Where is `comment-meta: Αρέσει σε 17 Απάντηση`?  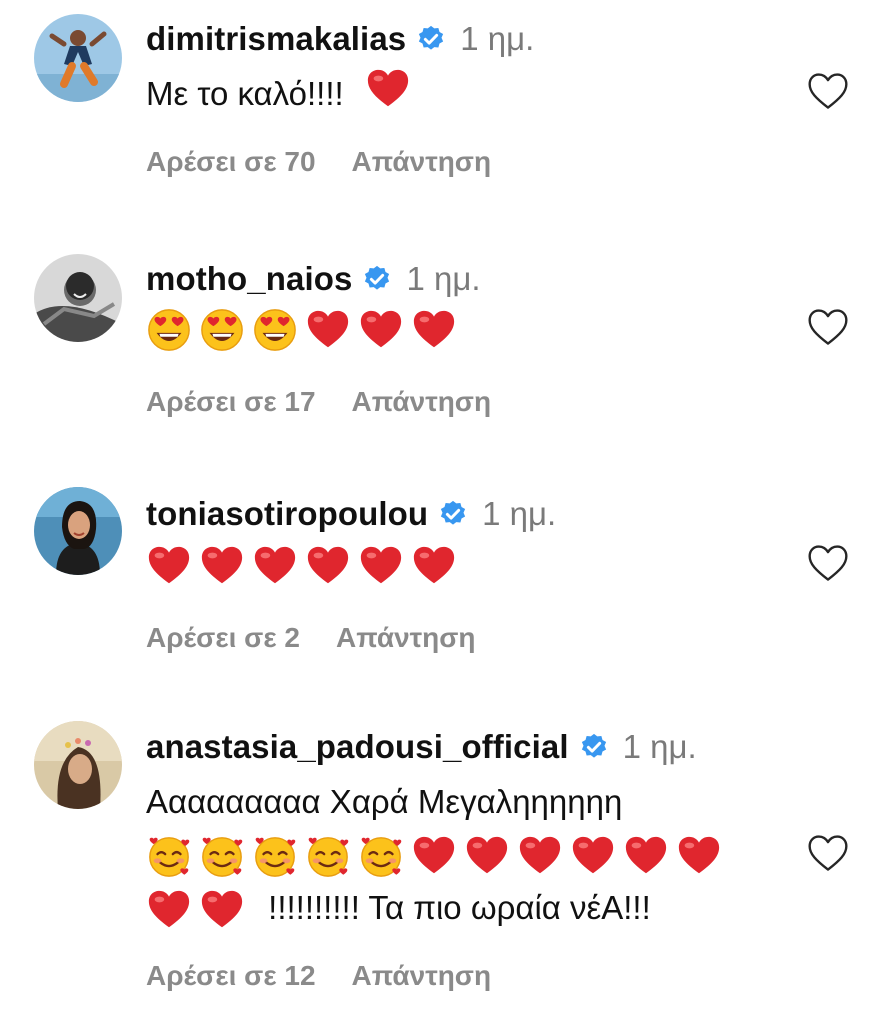
comment-meta: Αρέσει σε 17 Απάντηση is located at coordinates (318, 402).